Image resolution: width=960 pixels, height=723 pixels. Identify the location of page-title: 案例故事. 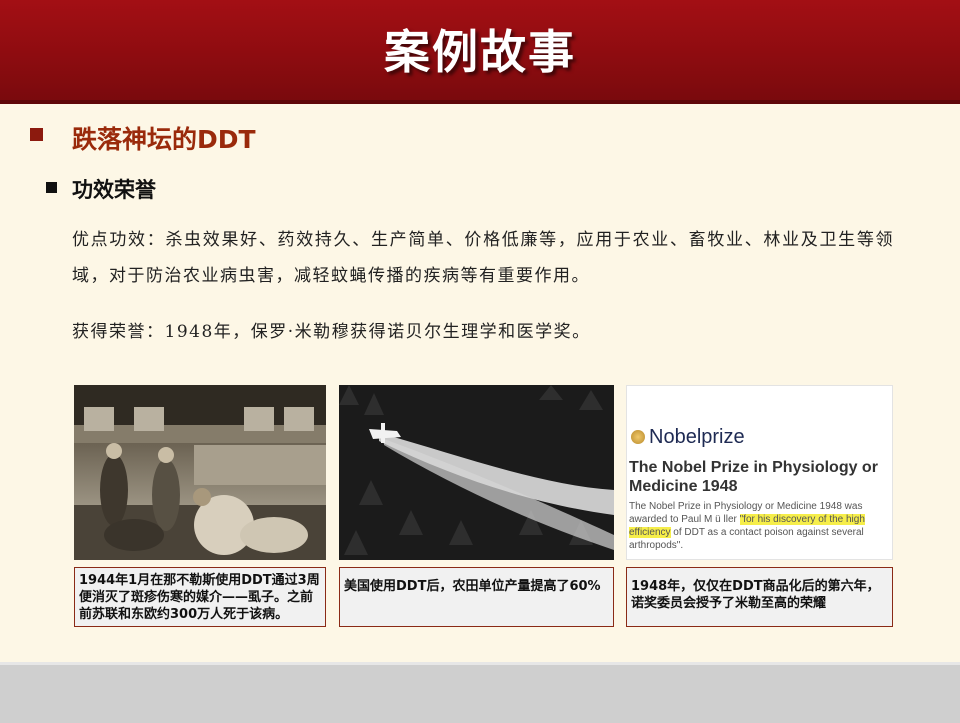
(480, 52).